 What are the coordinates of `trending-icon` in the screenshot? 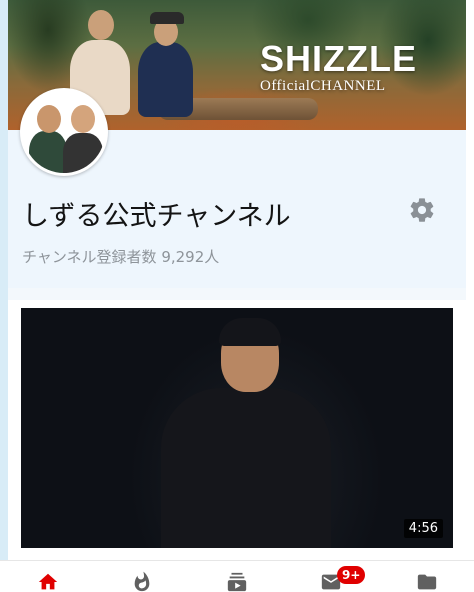 It's located at (142, 581).